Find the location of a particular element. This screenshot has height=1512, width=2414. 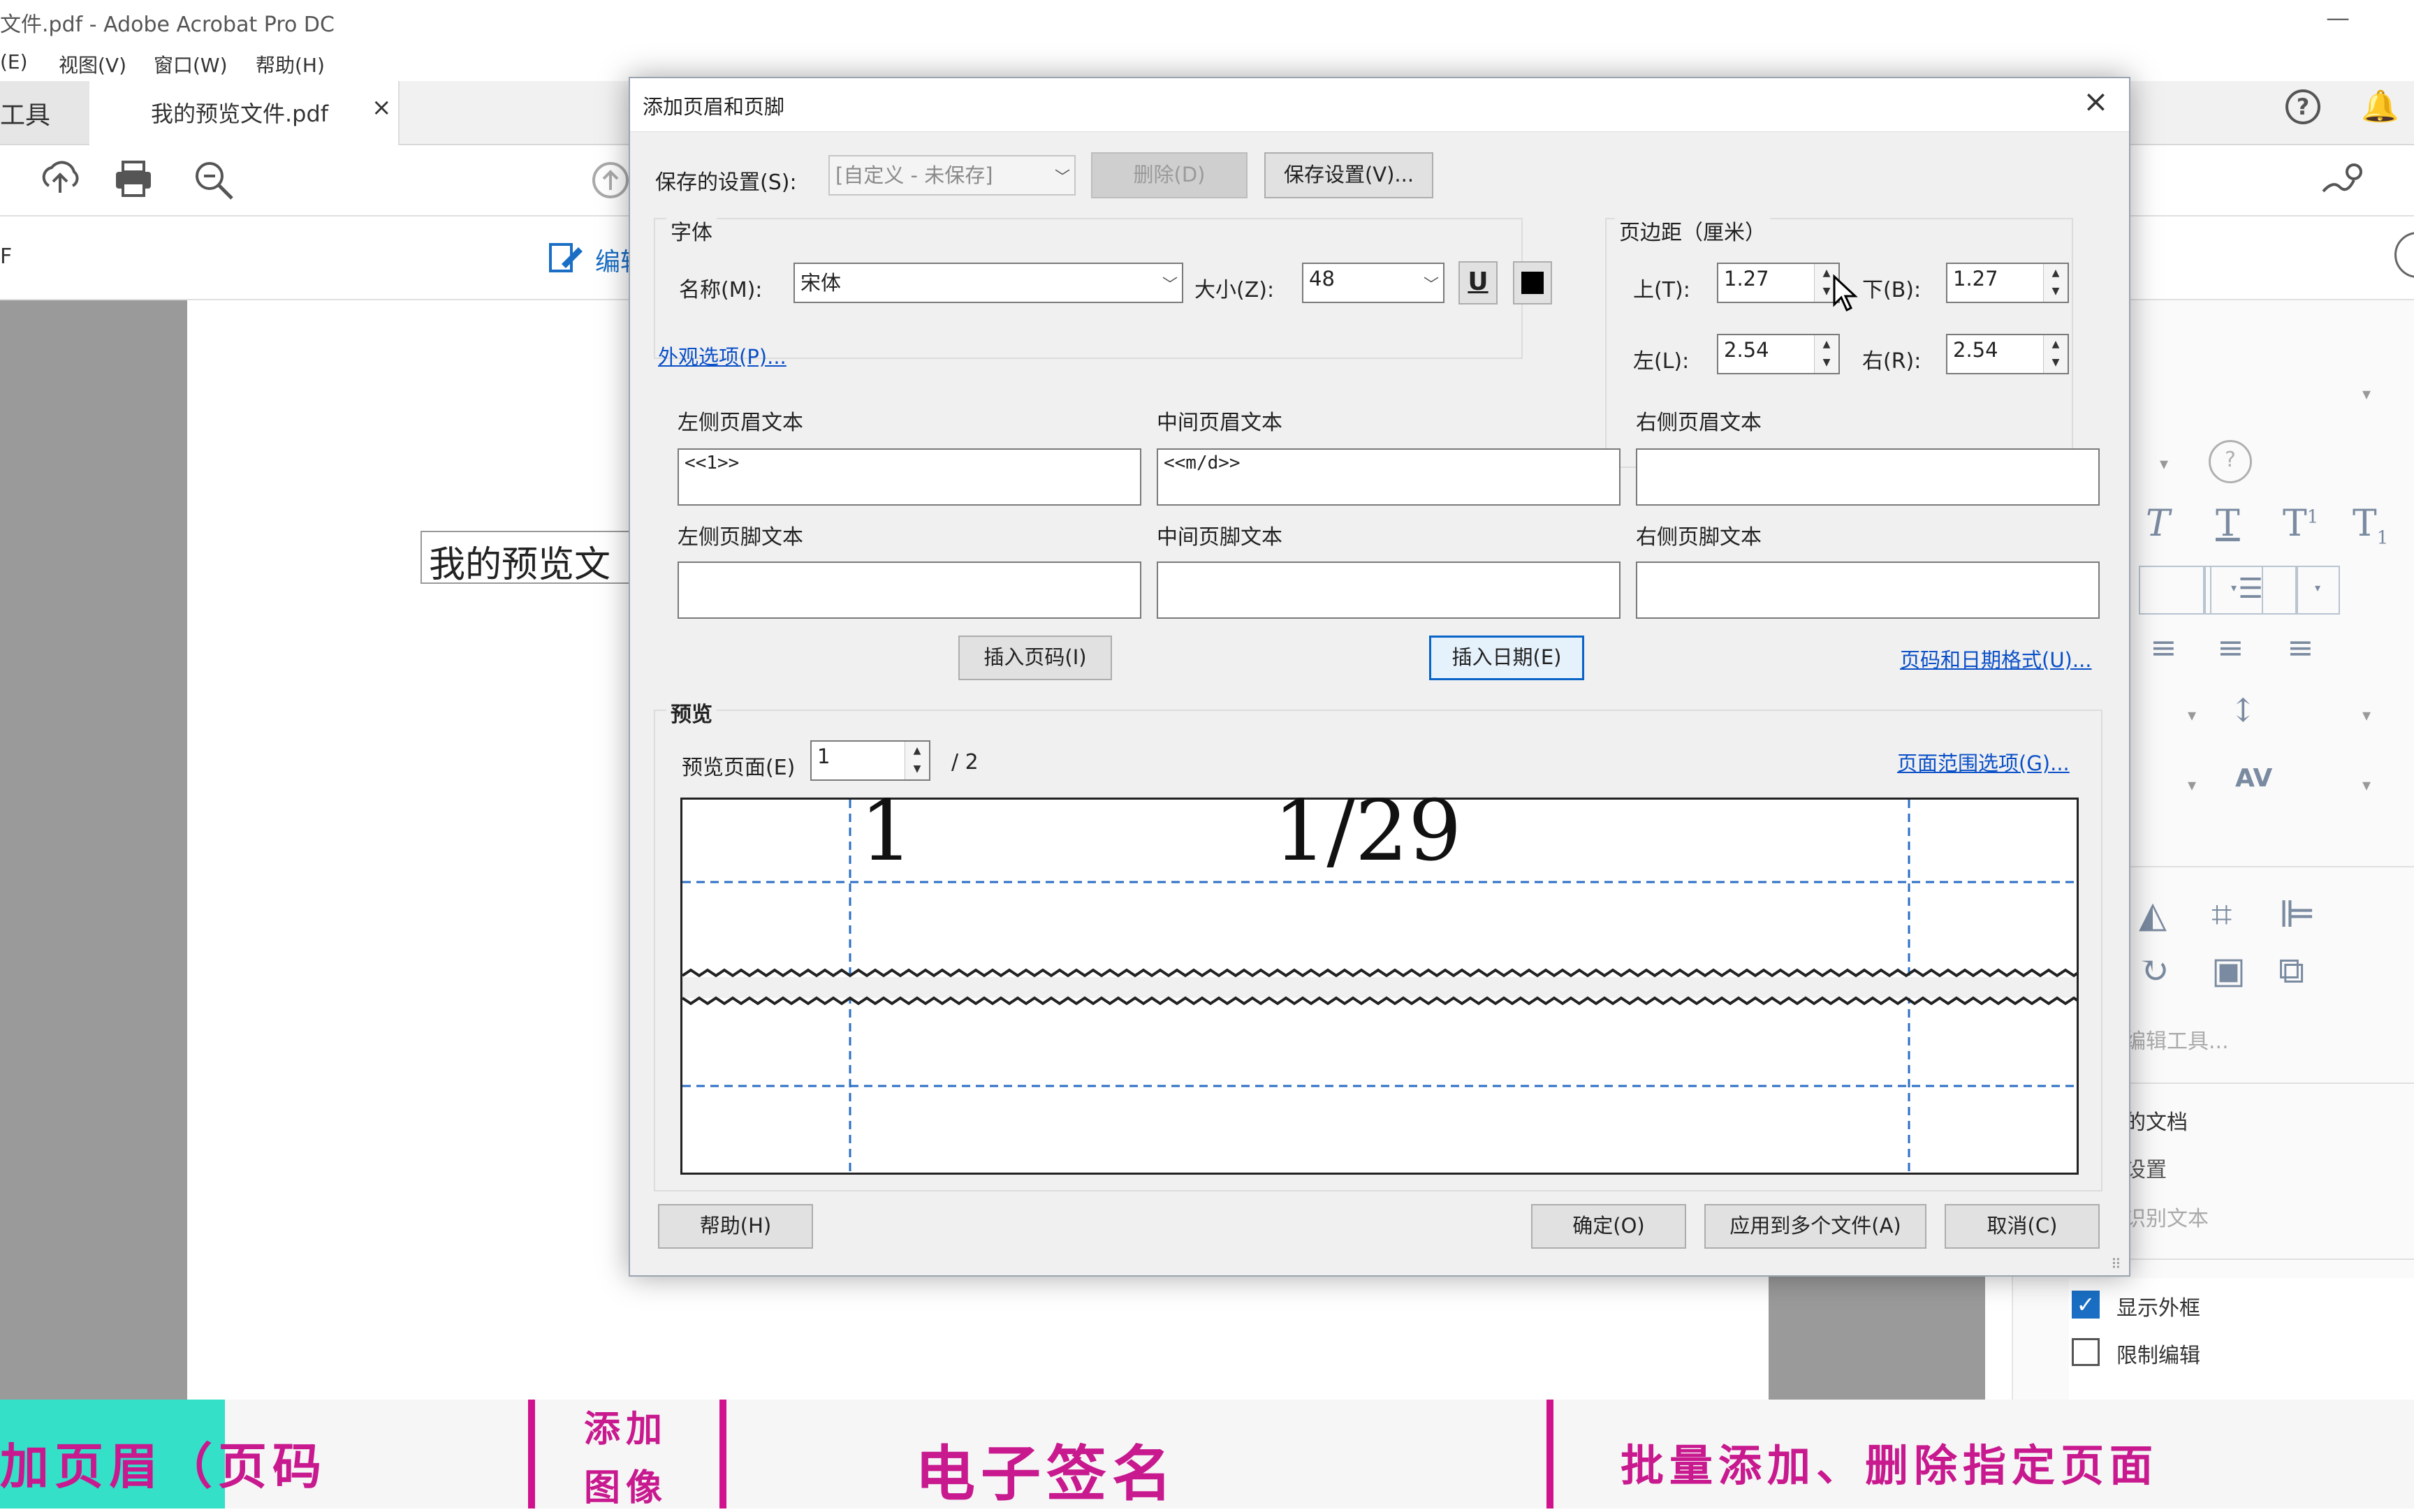

saved-settings-value: [自定义 - 未保存] is located at coordinates (914, 175).